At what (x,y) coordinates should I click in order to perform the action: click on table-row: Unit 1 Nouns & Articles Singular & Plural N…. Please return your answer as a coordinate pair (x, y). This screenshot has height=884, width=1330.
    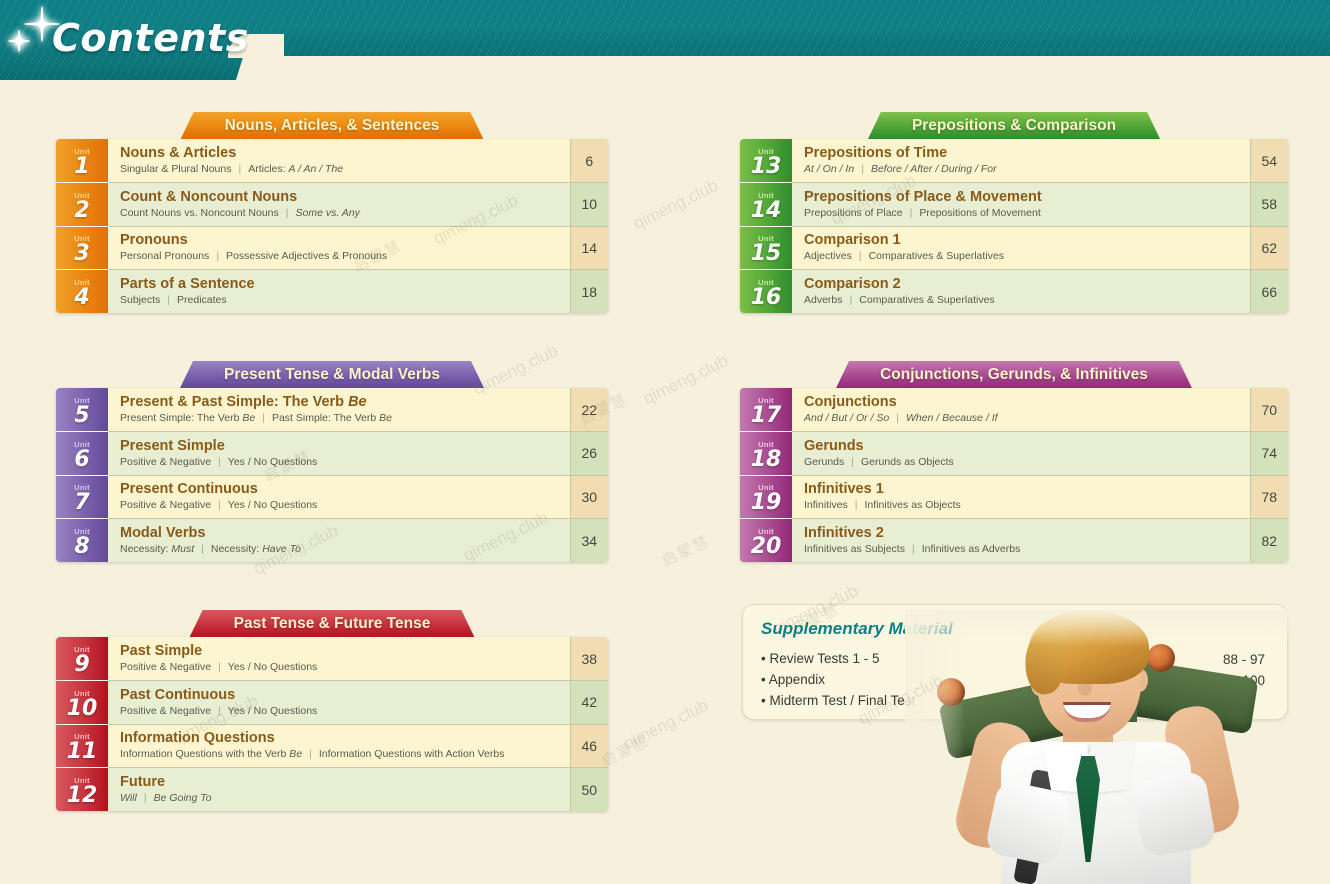
    Looking at the image, I should click on (332, 161).